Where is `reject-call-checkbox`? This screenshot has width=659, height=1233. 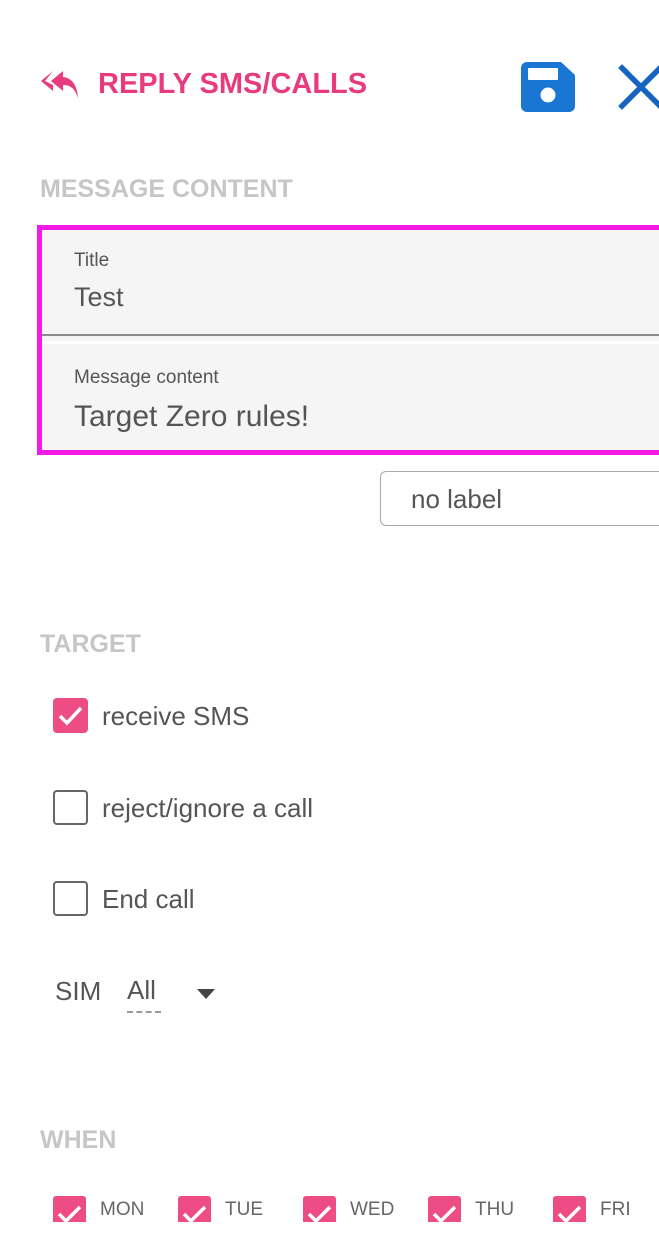
reject-call-checkbox is located at coordinates (70, 807).